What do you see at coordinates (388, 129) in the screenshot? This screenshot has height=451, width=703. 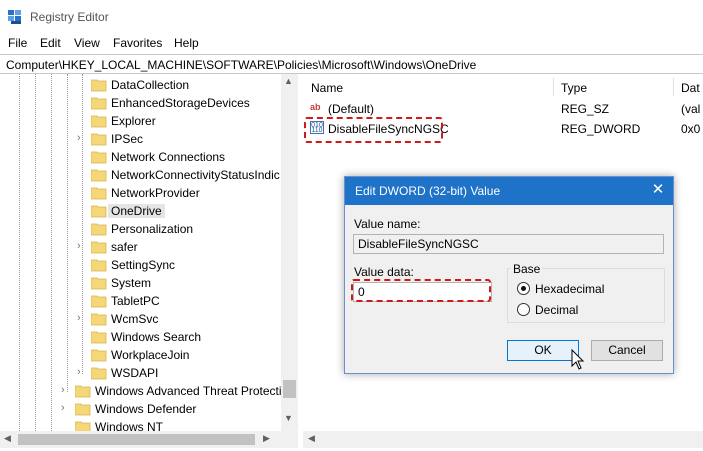 I see `value-name: DisableFileSyncNGSC` at bounding box center [388, 129].